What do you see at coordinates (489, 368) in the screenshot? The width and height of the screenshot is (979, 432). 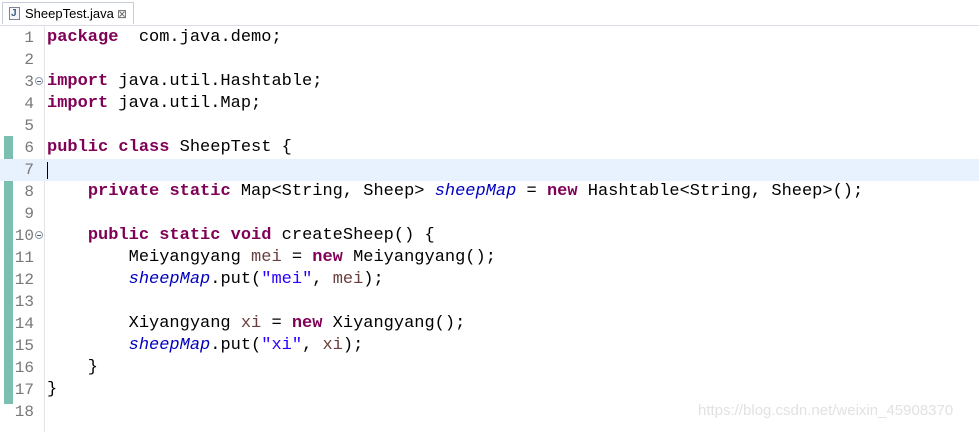 I see `code-line: 16 }` at bounding box center [489, 368].